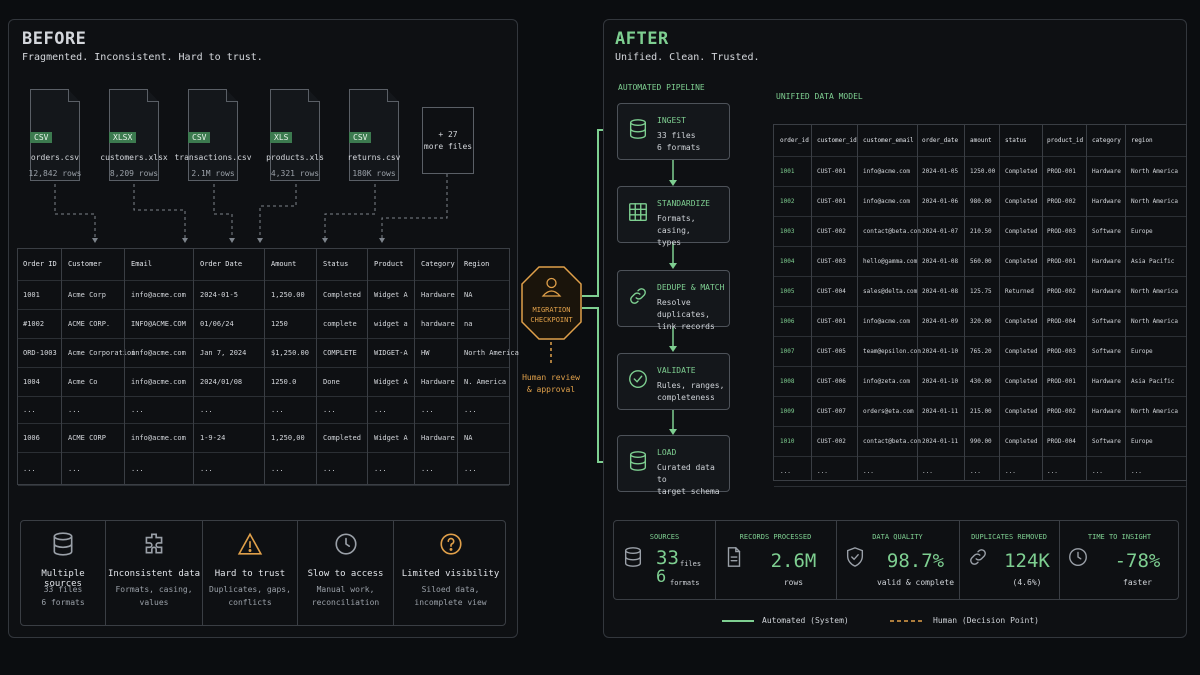 The height and width of the screenshot is (675, 1200). What do you see at coordinates (823, 621) in the screenshot?
I see `legend-lines` at bounding box center [823, 621].